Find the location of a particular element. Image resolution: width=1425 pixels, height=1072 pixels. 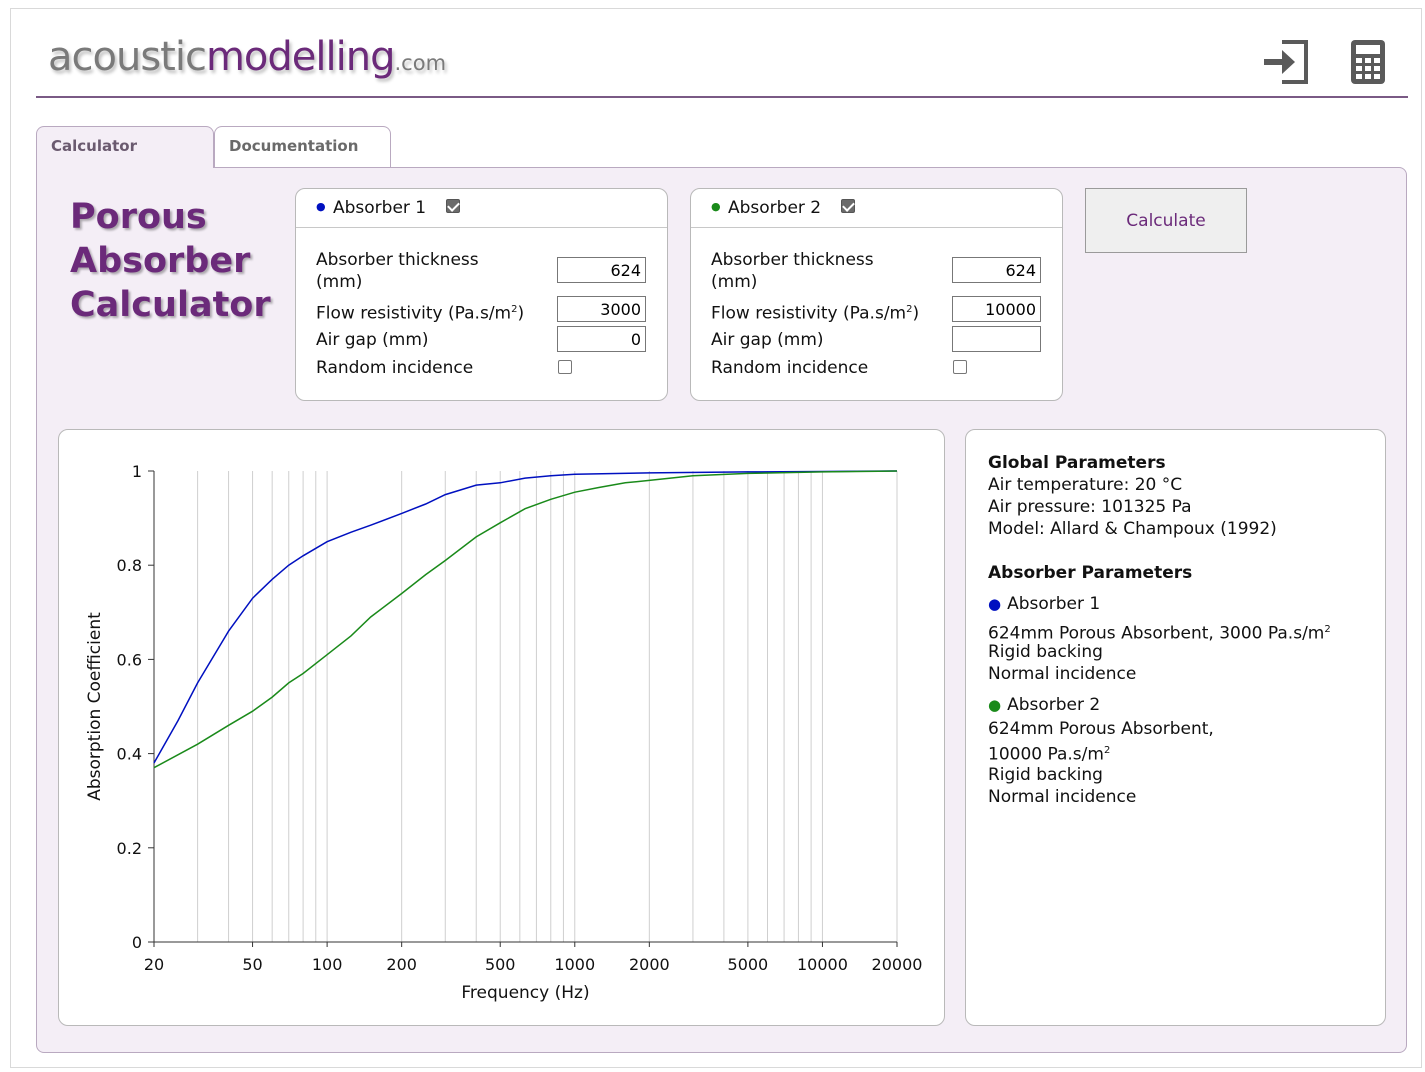

info-absorber-2-desc-1: 624mm Porous Absorbent, is located at coordinates (1101, 729).